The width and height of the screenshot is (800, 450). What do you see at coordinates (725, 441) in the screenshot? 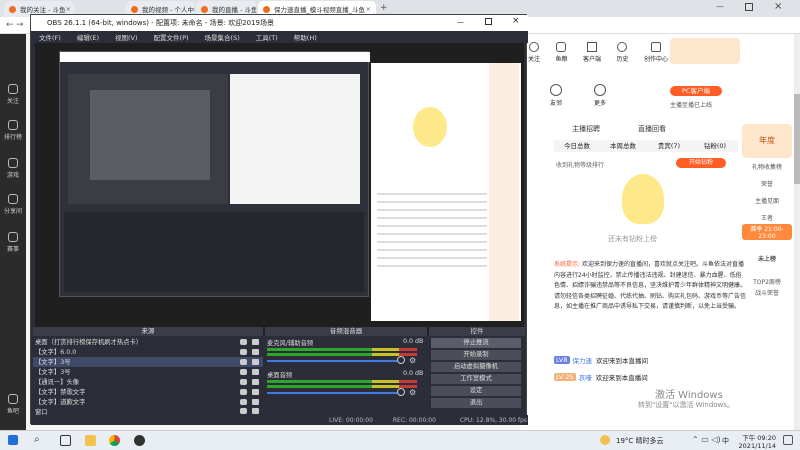
I see `input-language: 中` at bounding box center [725, 441].